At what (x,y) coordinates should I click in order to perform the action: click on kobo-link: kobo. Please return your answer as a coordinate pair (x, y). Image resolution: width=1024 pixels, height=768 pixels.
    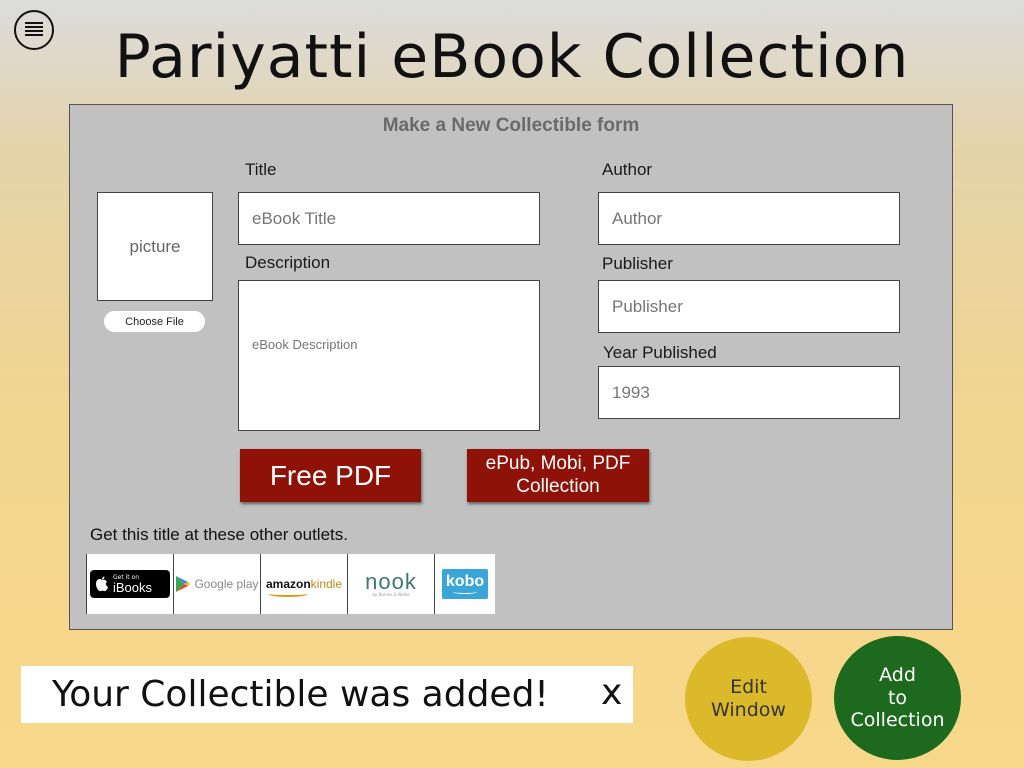
    Looking at the image, I should click on (465, 584).